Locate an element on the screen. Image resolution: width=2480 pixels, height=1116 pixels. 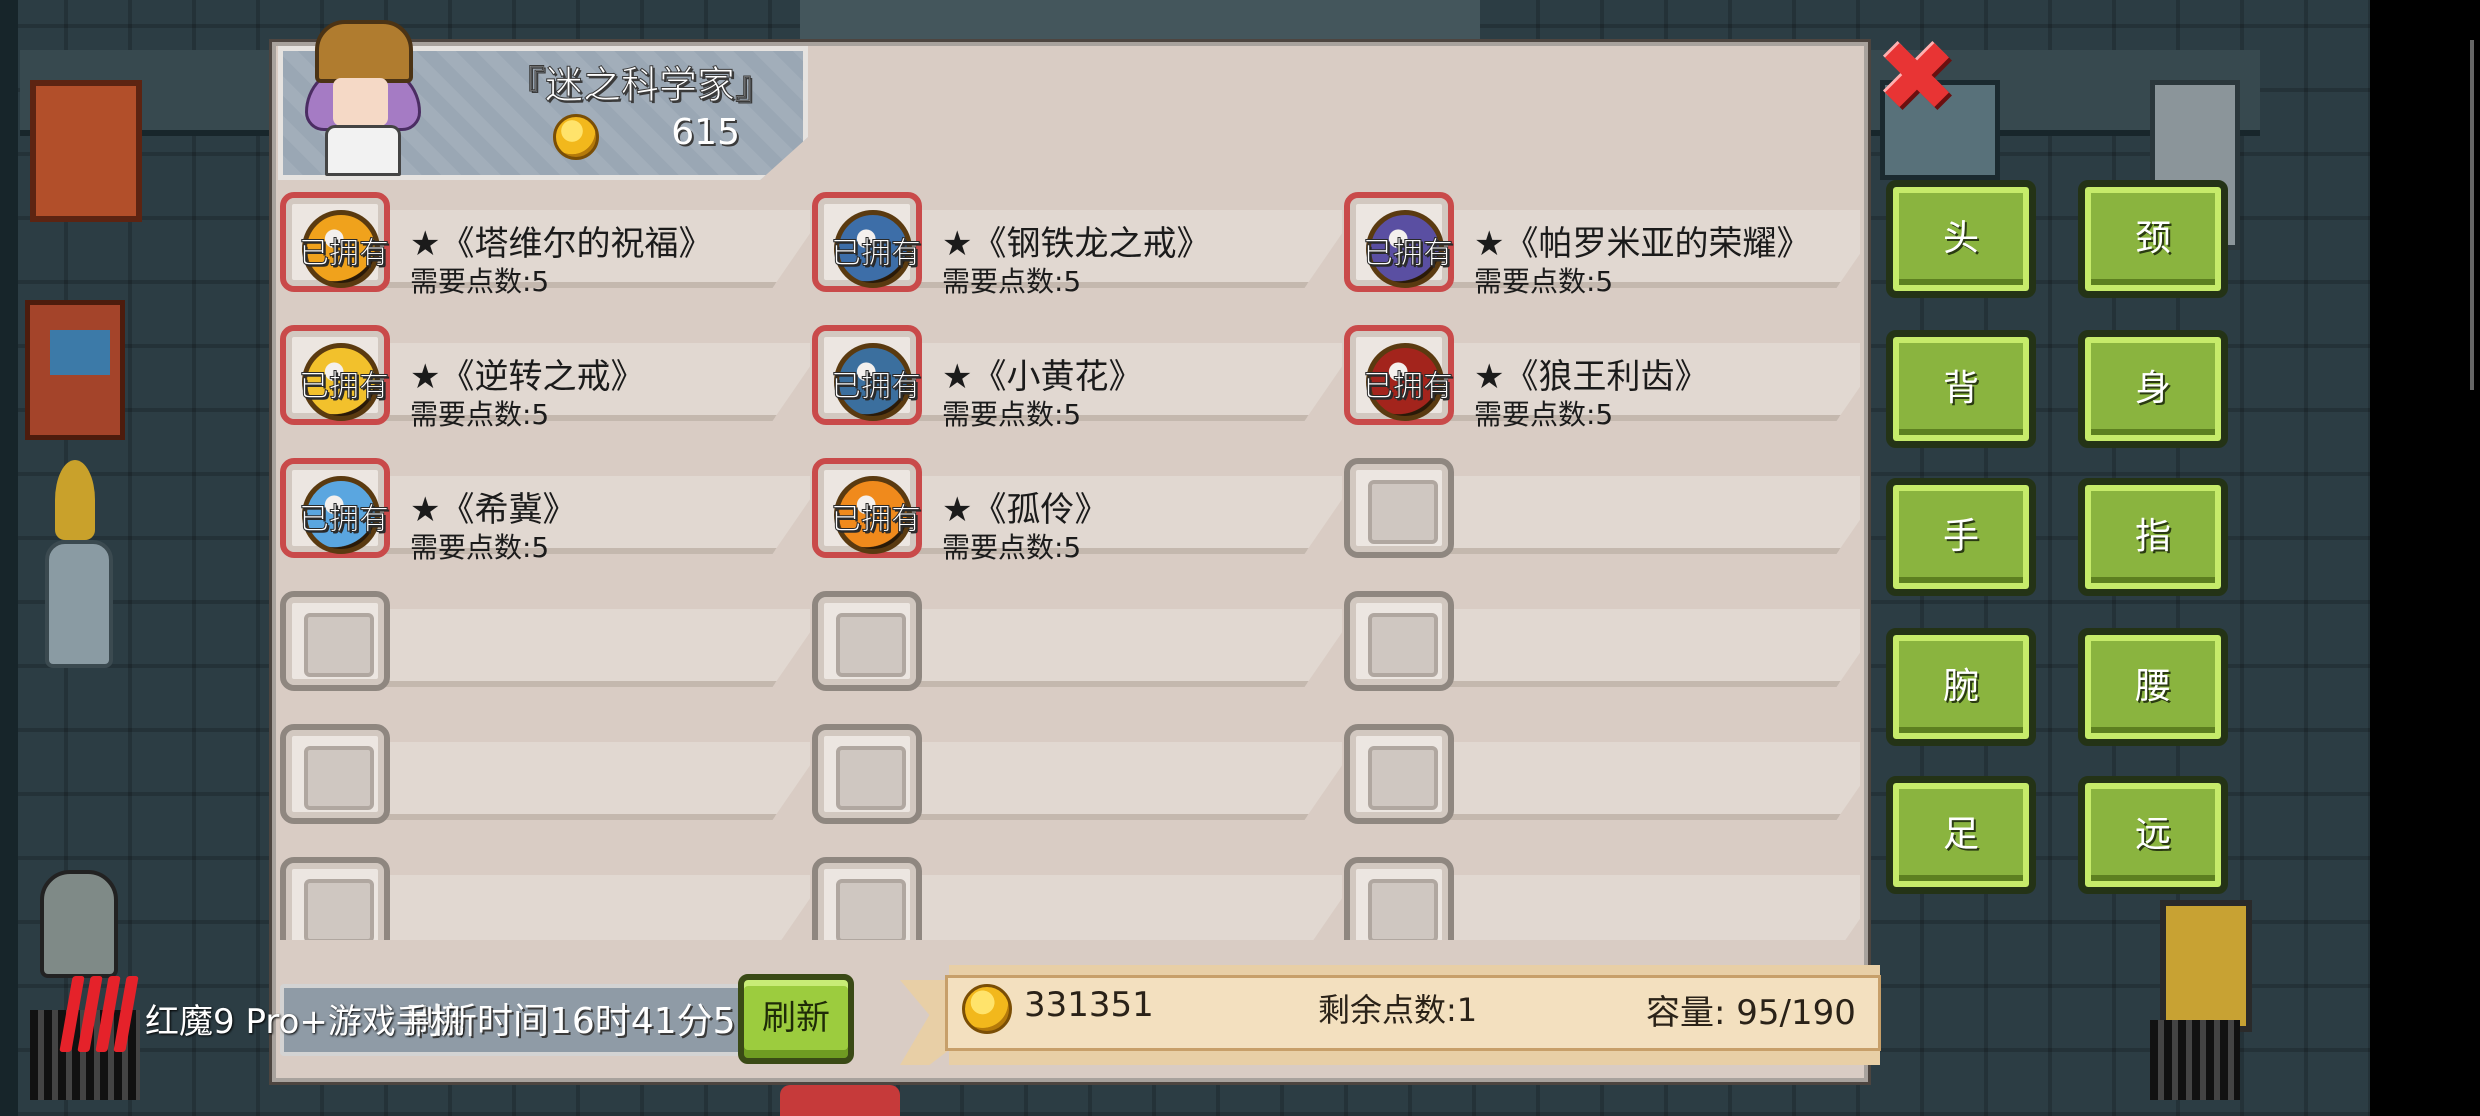
category-button: 颈 is located at coordinates (2153, 239).